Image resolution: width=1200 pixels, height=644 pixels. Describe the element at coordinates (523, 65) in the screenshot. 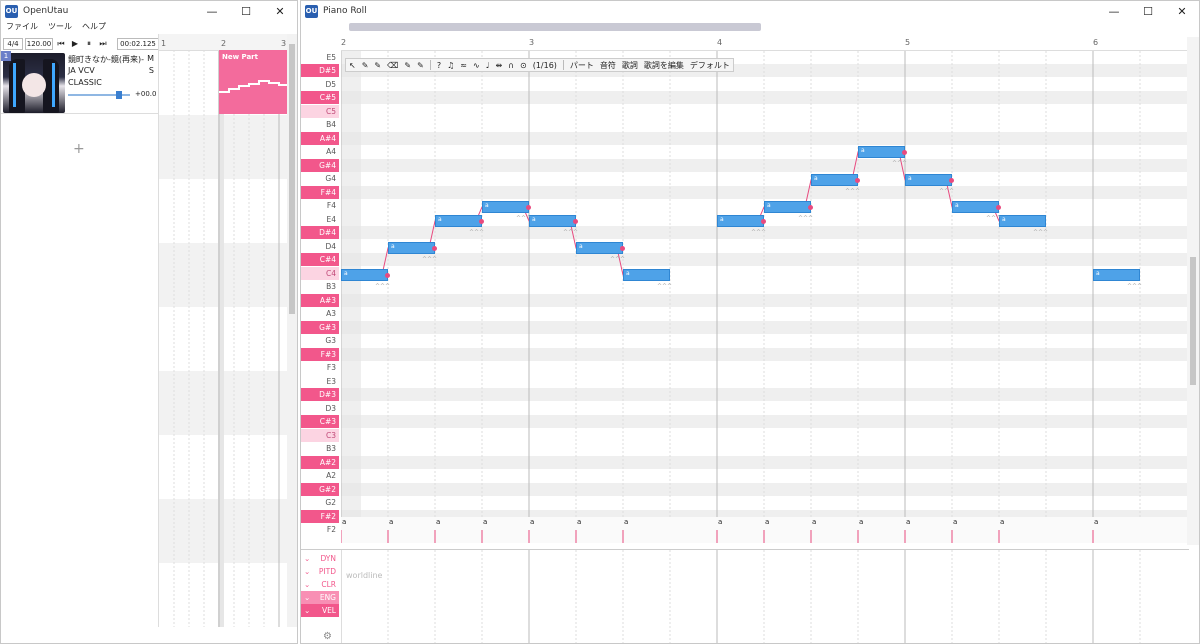

I see `playback-follow-icon: ⊙` at that location.